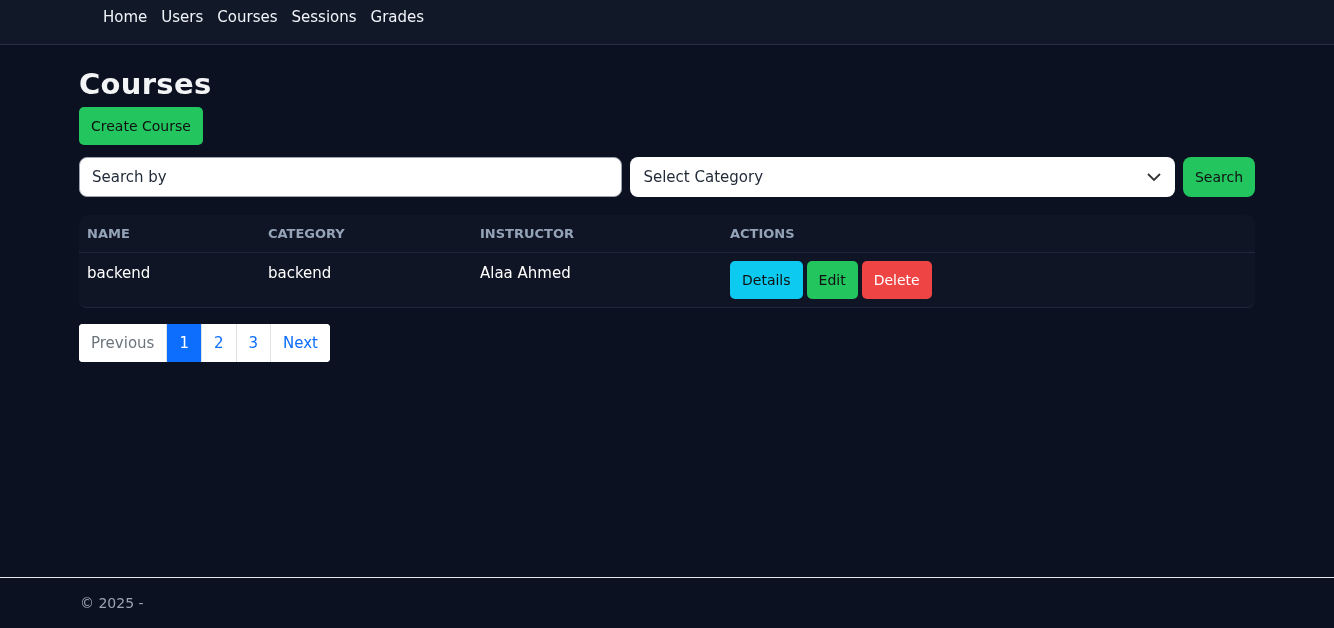 The image size is (1334, 628). I want to click on nav-link: Sessions, so click(324, 17).